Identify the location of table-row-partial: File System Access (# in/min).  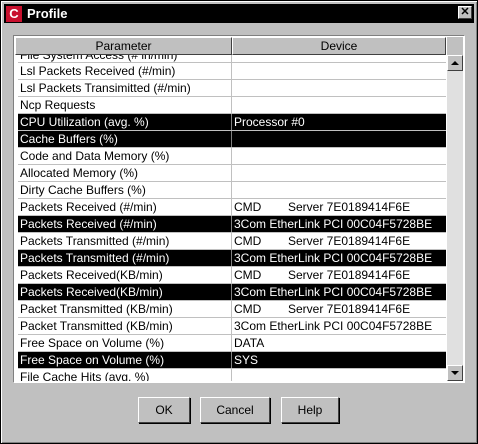
(232, 59).